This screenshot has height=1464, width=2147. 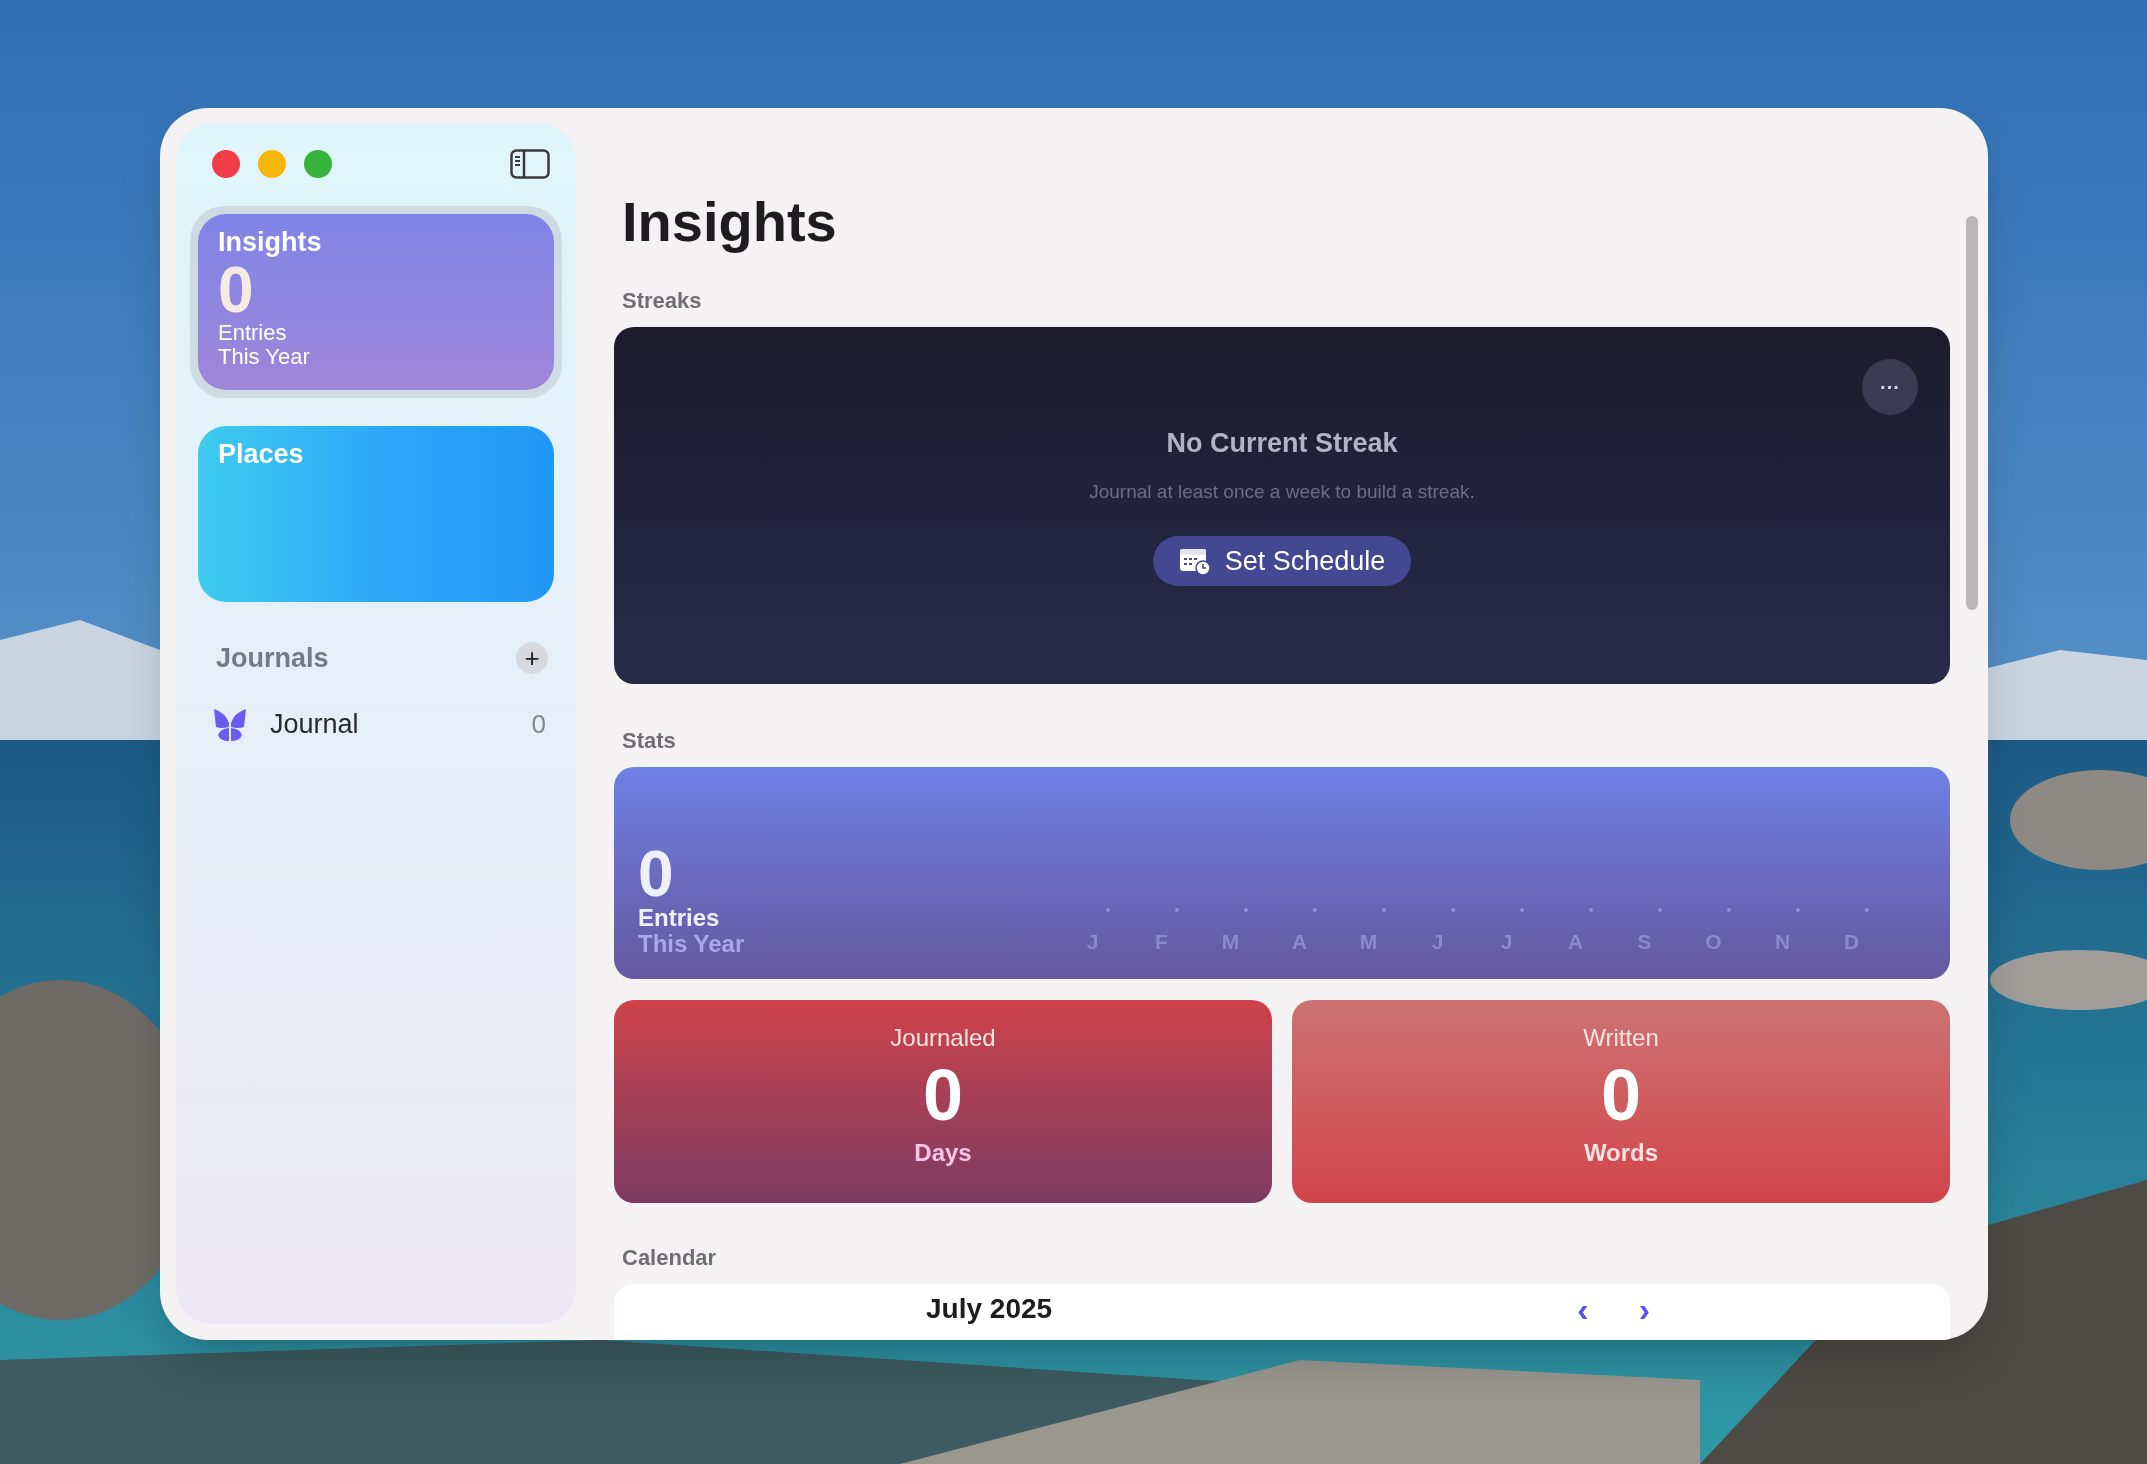 I want to click on more-button: ···, so click(x=1890, y=387).